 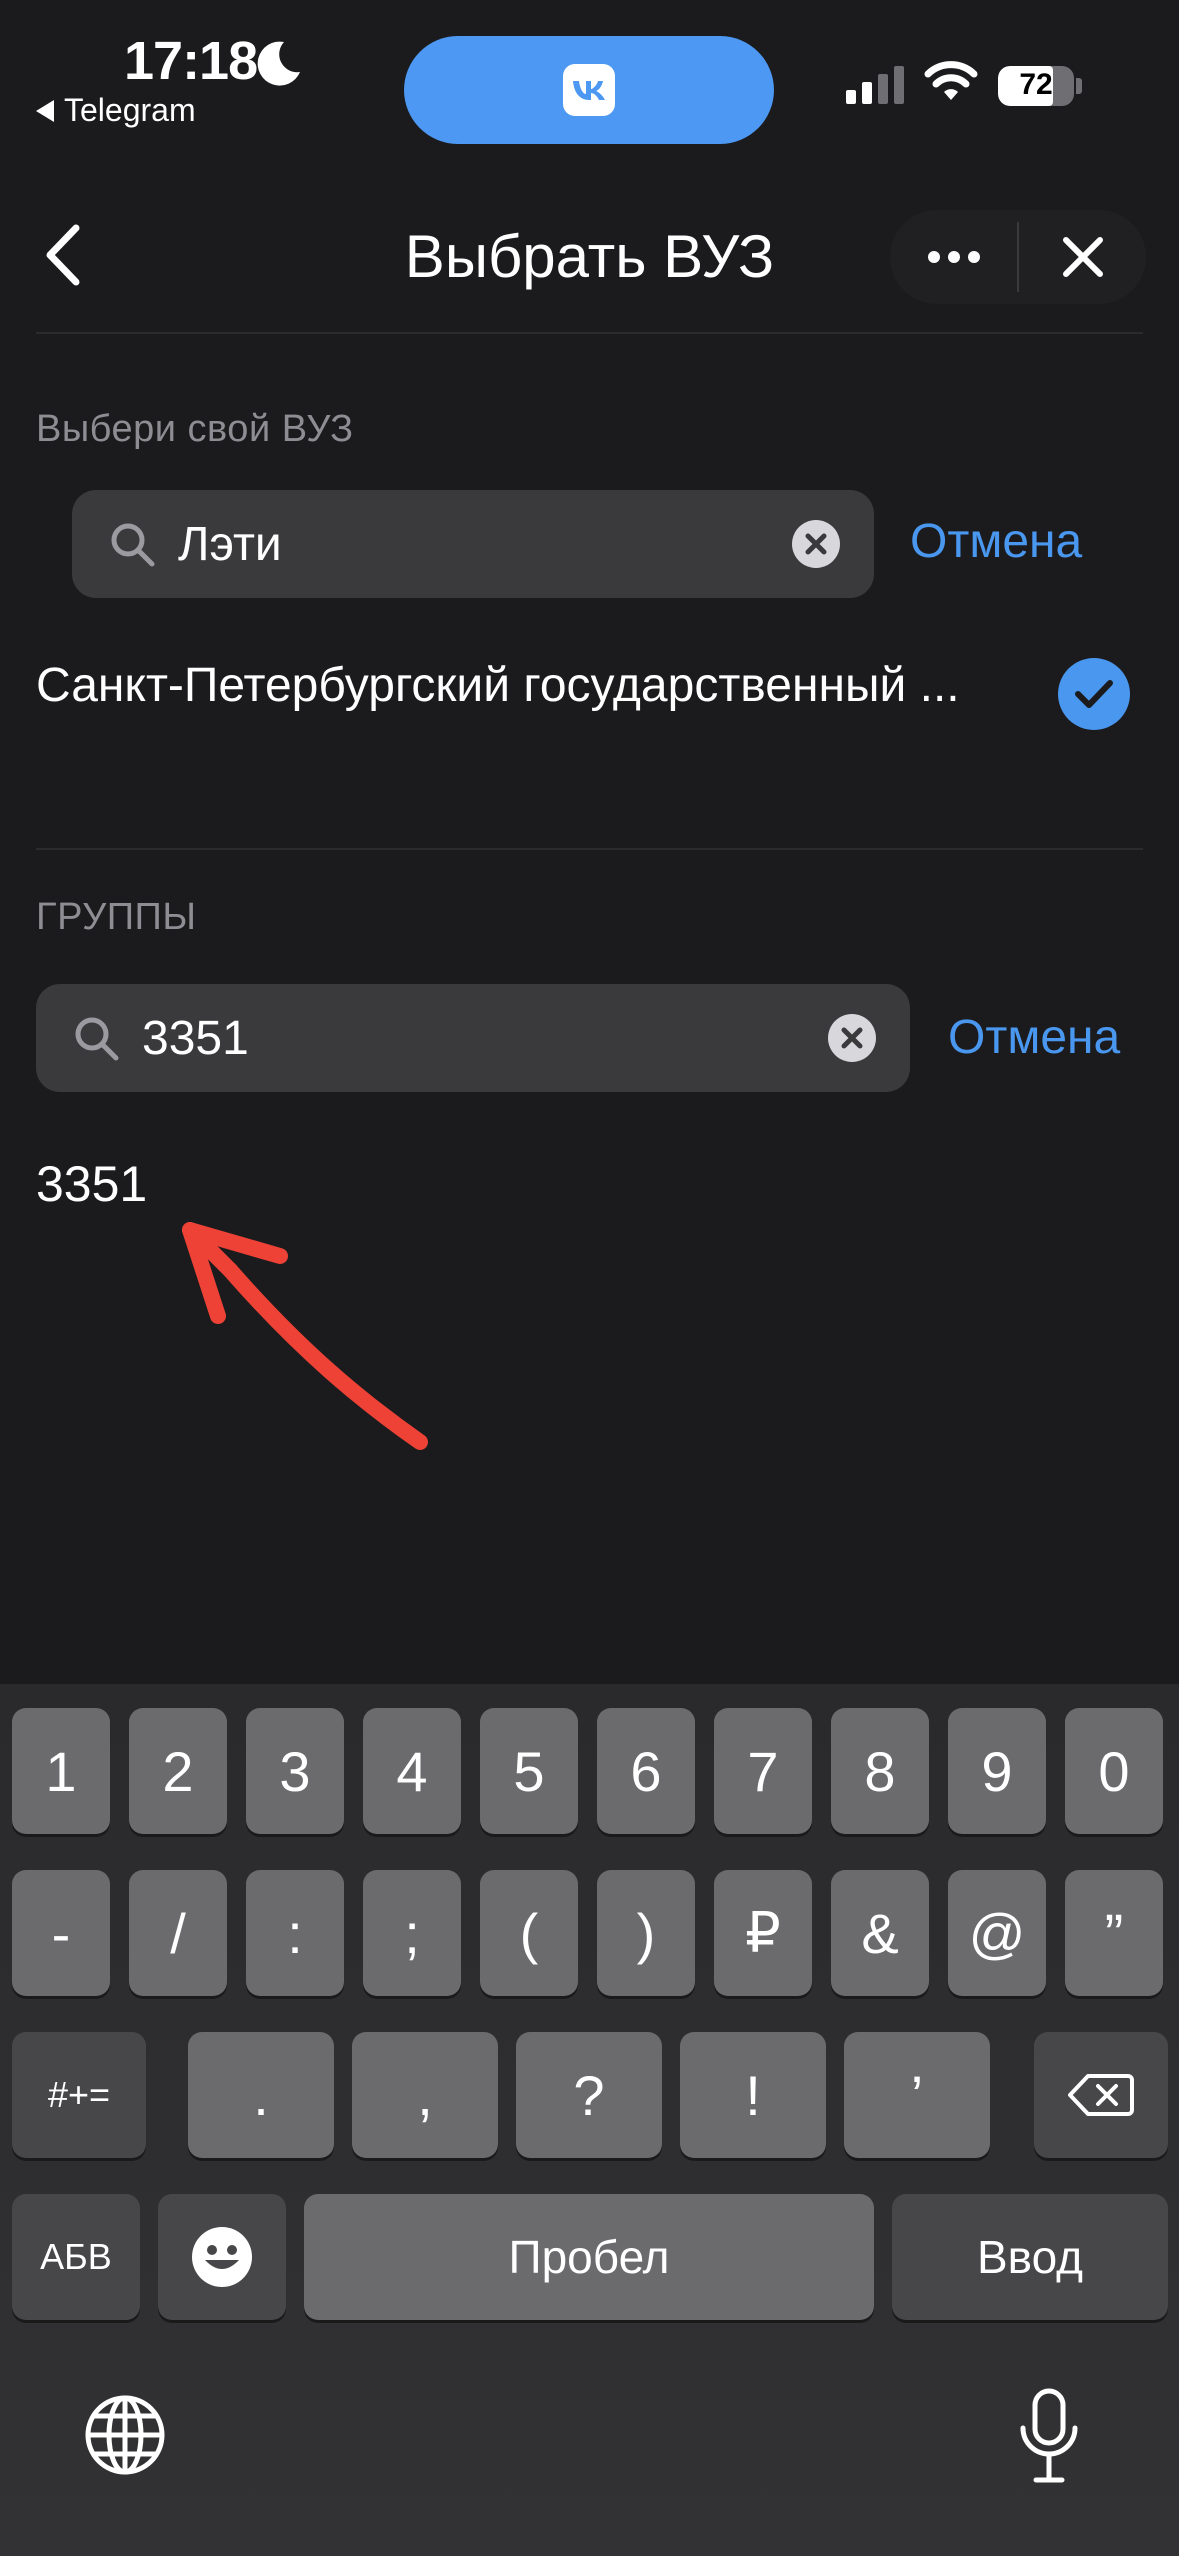 What do you see at coordinates (589, 2095) in the screenshot?
I see `punct-key-2: ?` at bounding box center [589, 2095].